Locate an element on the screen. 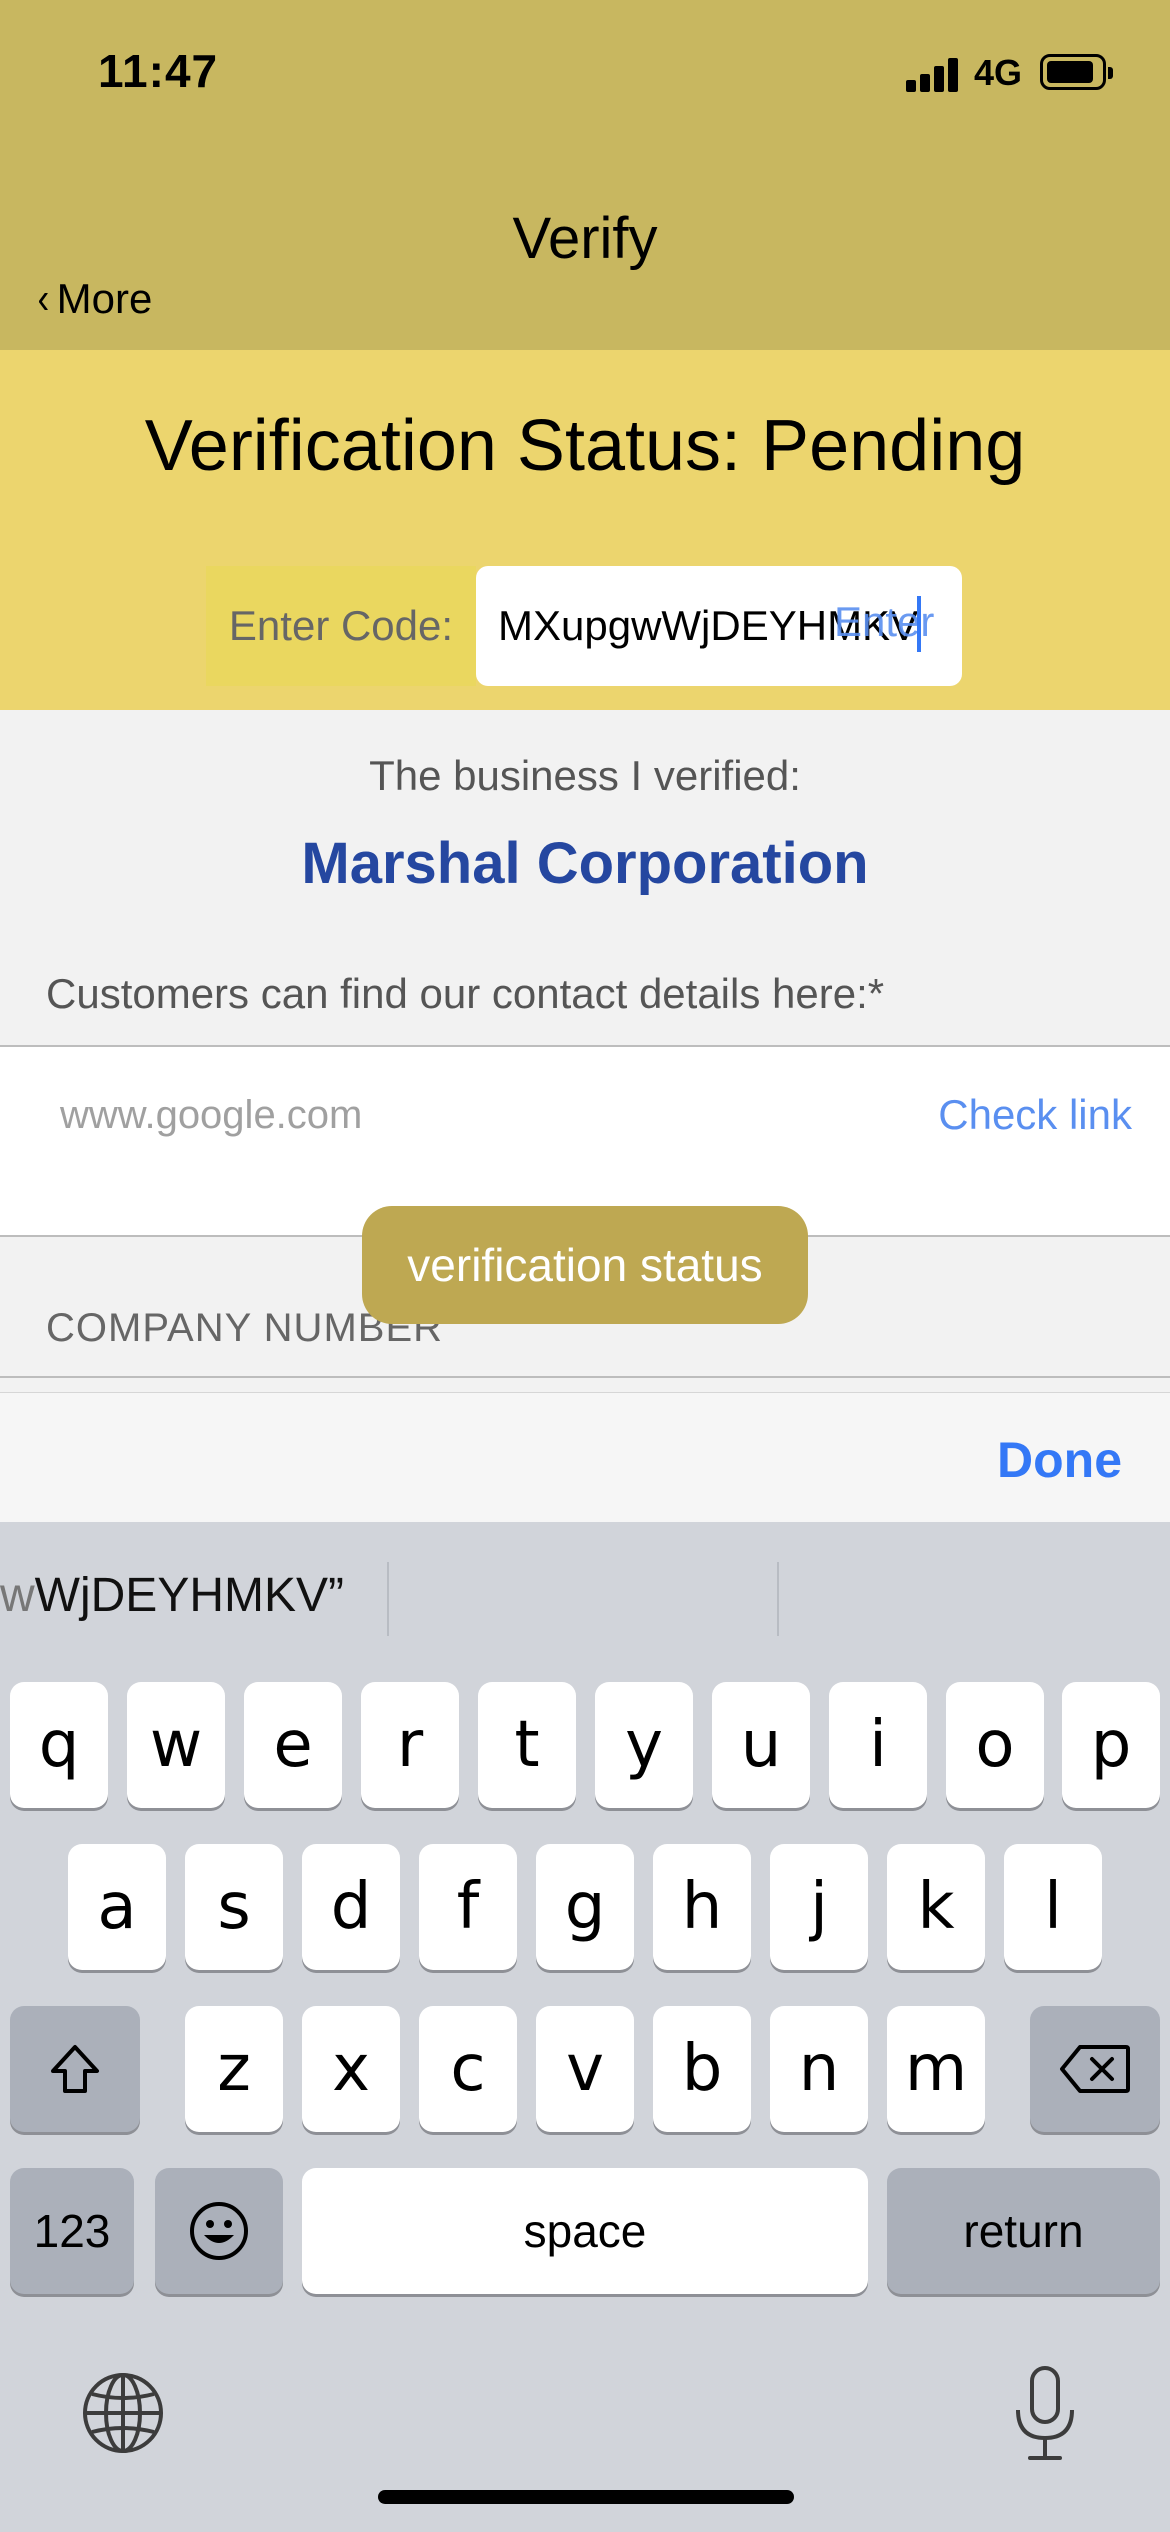 This screenshot has height=2532, width=1170. code-label: Enter Code: is located at coordinates (341, 626).